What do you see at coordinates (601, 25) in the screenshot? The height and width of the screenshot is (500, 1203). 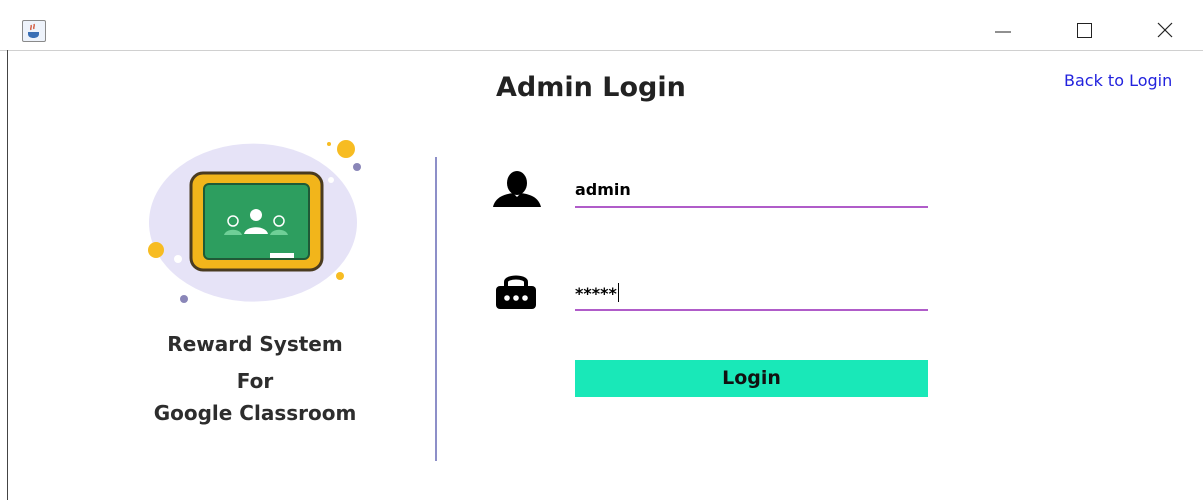 I see `window-titlebar` at bounding box center [601, 25].